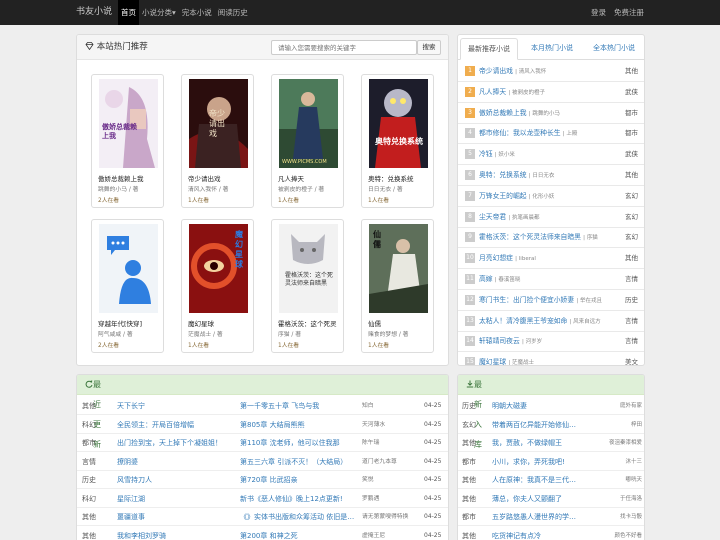  Describe the element at coordinates (541, 406) in the screenshot. I see `newin-book-title: 明朝大磁妻` at that location.